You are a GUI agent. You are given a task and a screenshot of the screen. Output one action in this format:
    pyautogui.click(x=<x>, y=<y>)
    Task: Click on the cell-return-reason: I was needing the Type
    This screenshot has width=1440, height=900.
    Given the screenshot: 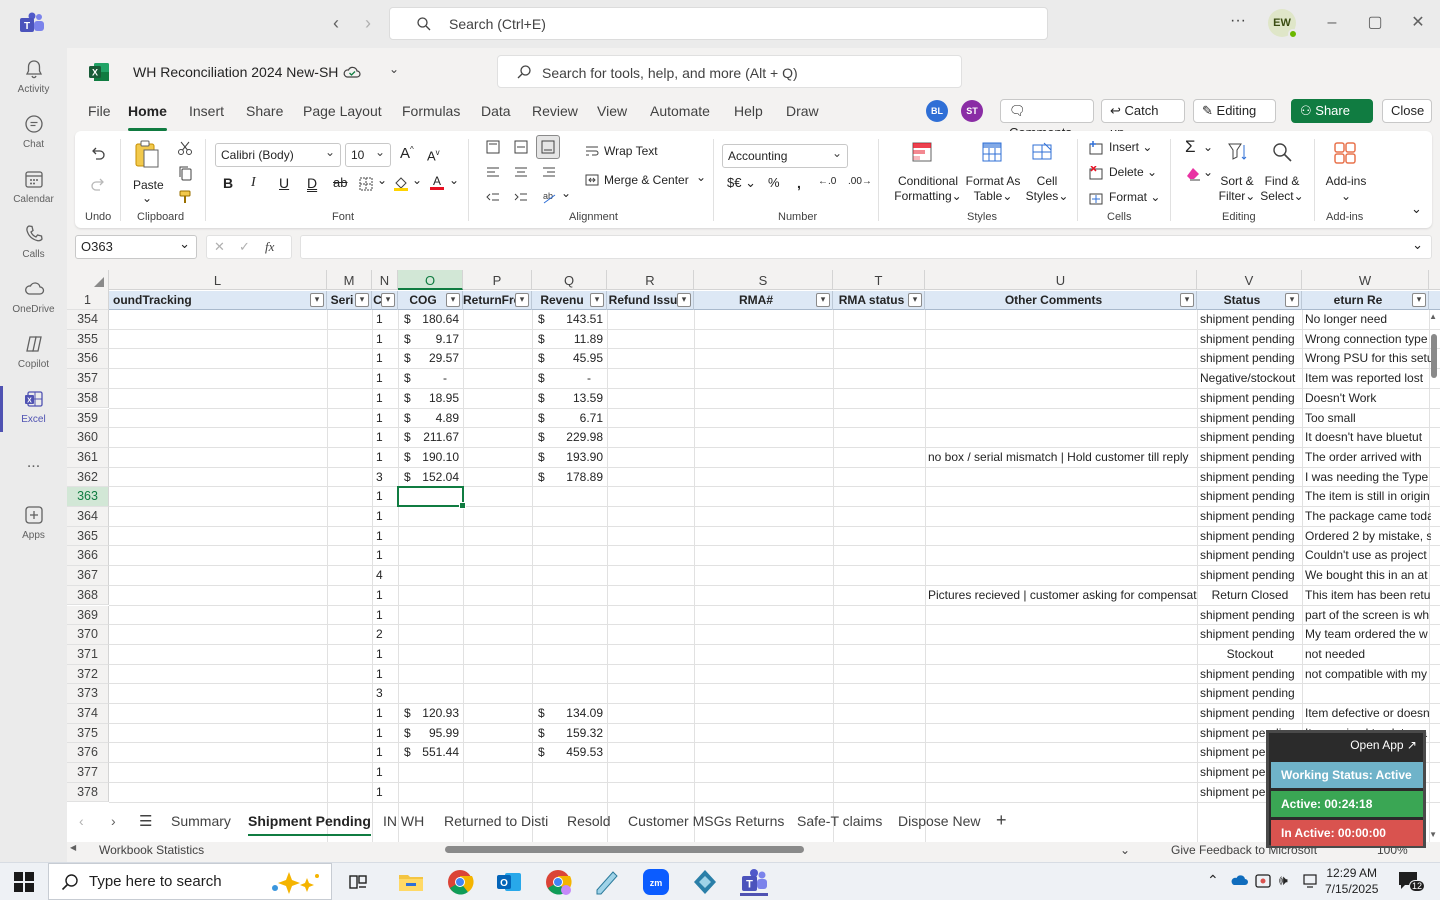 What is the action you would take?
    pyautogui.click(x=1368, y=477)
    